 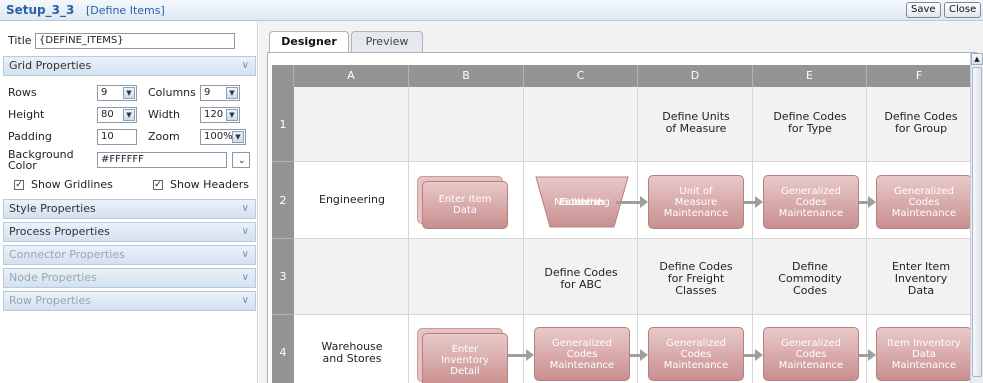 What do you see at coordinates (465, 205) in the screenshot?
I see `process-node-enter-item-data: Enter Item Data` at bounding box center [465, 205].